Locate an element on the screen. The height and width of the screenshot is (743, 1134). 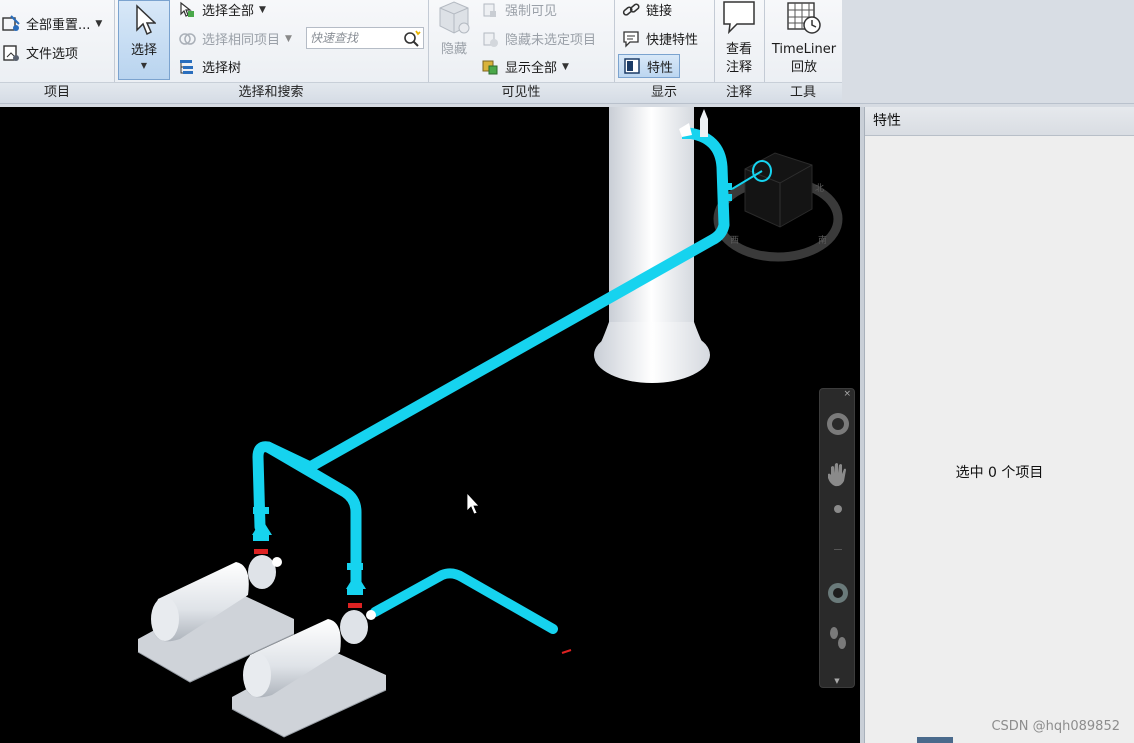
selection-count-message: 选中 0 个项目 is located at coordinates (999, 473).